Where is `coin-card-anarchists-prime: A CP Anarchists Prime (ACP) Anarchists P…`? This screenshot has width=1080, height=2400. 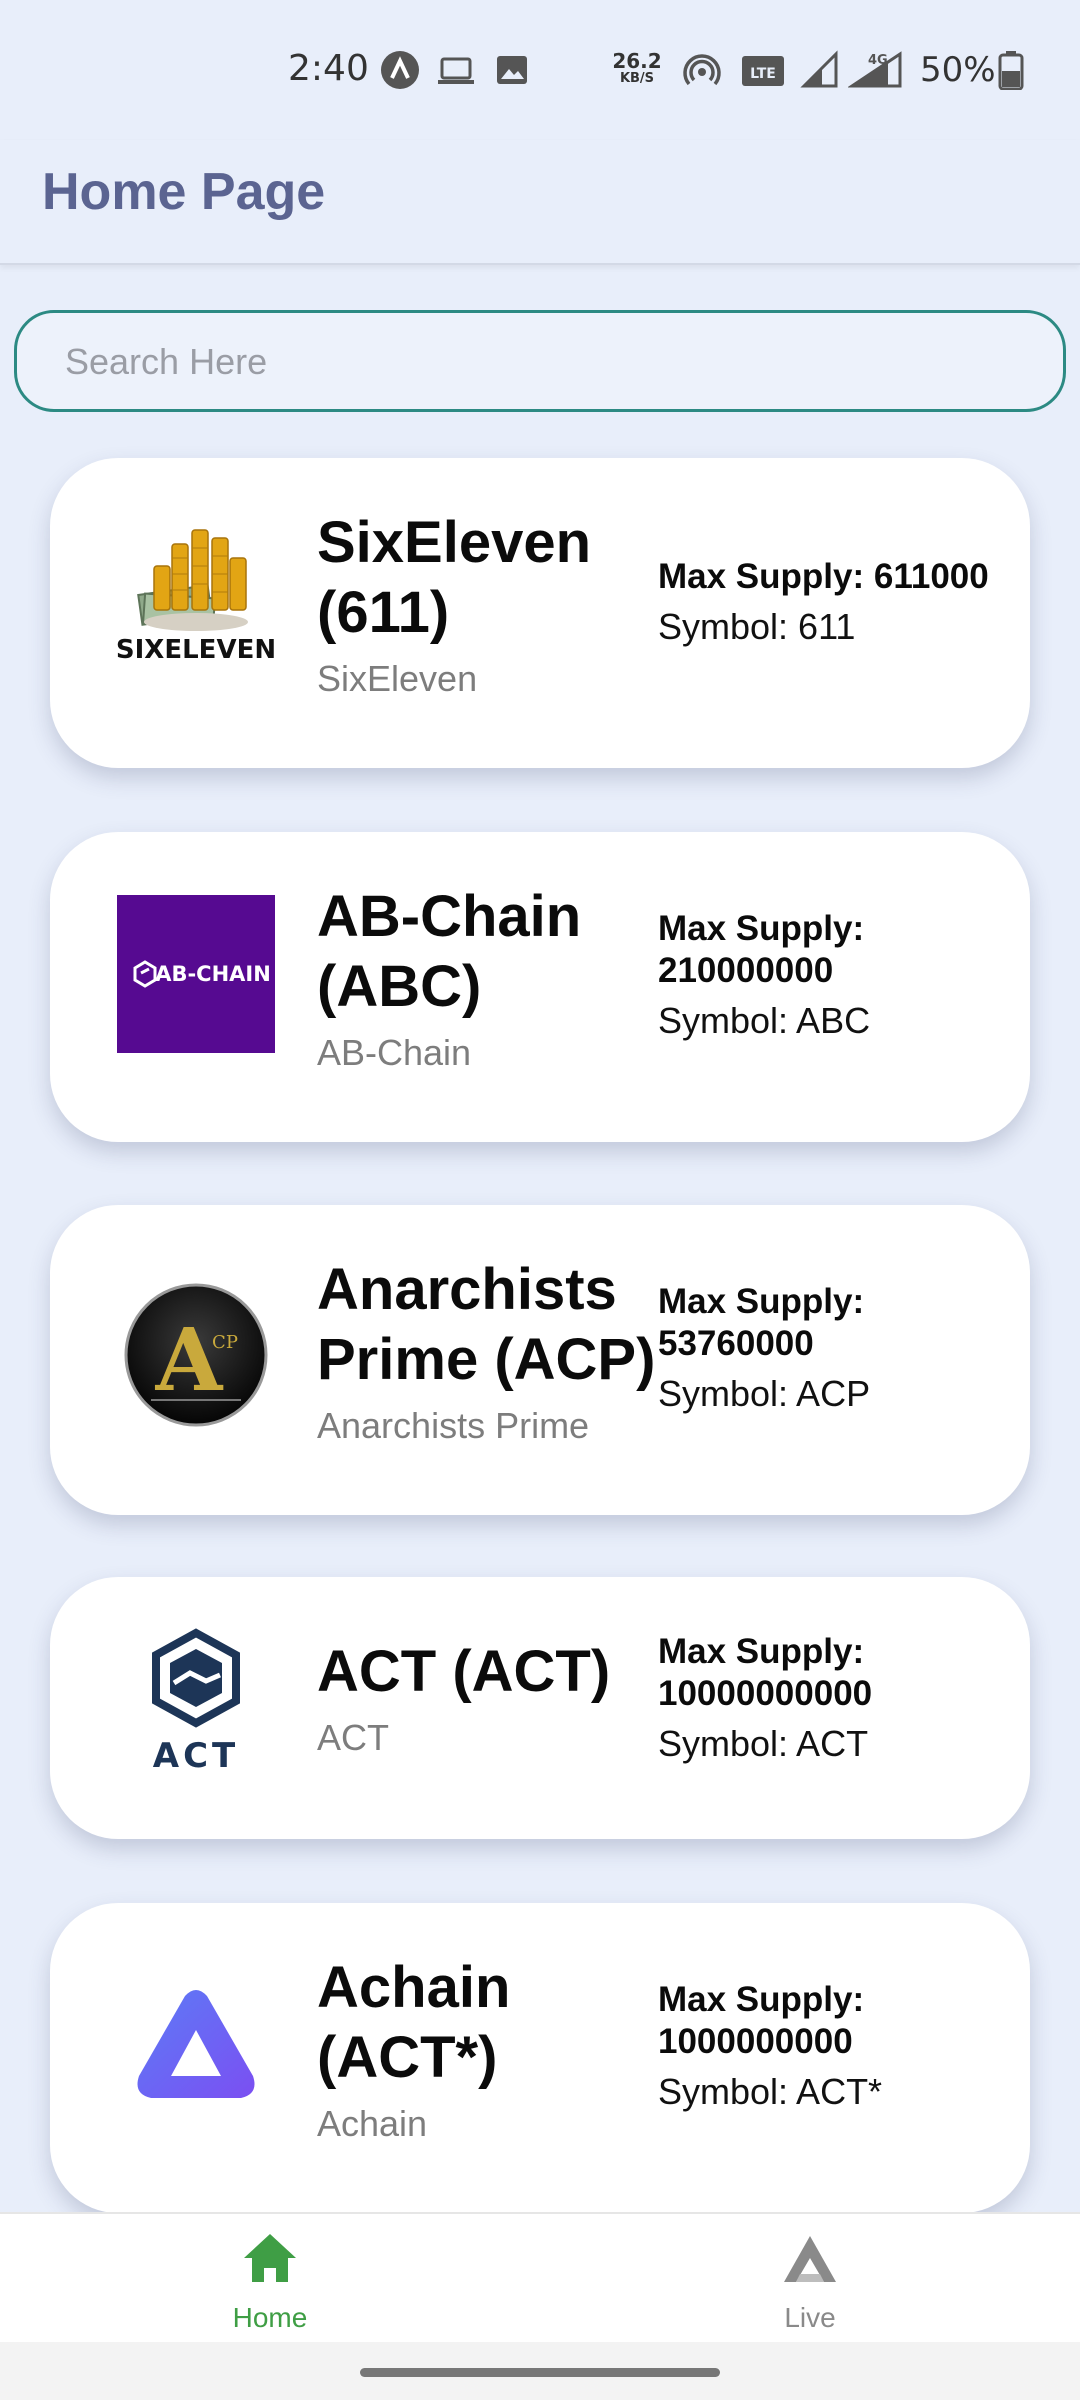 coin-card-anarchists-prime: A CP Anarchists Prime (ACP) Anarchists P… is located at coordinates (540, 1360).